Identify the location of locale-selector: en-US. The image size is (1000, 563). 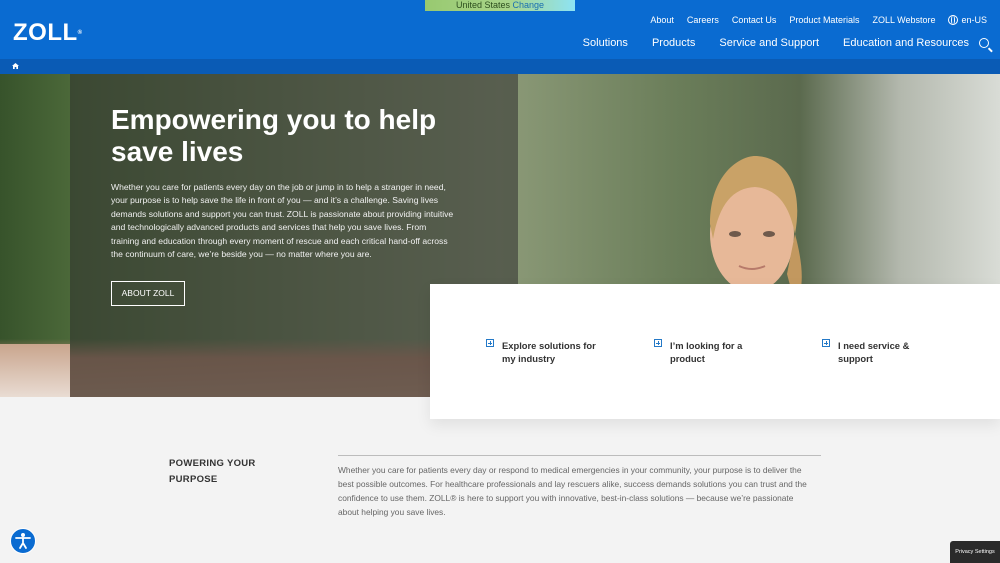
(967, 20).